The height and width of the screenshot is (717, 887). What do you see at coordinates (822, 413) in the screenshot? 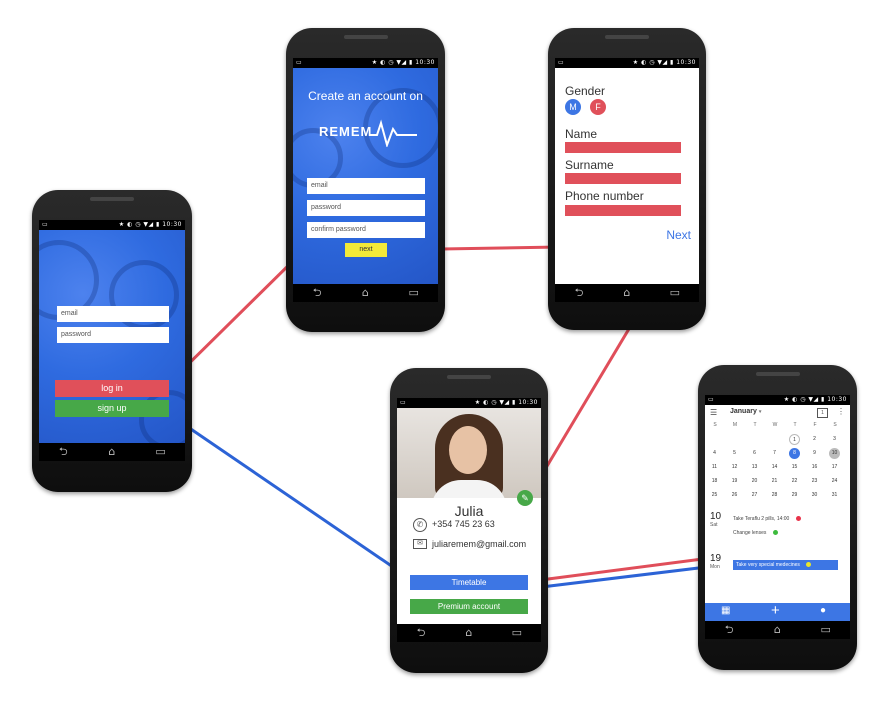
I see `today-icon: 1` at bounding box center [822, 413].